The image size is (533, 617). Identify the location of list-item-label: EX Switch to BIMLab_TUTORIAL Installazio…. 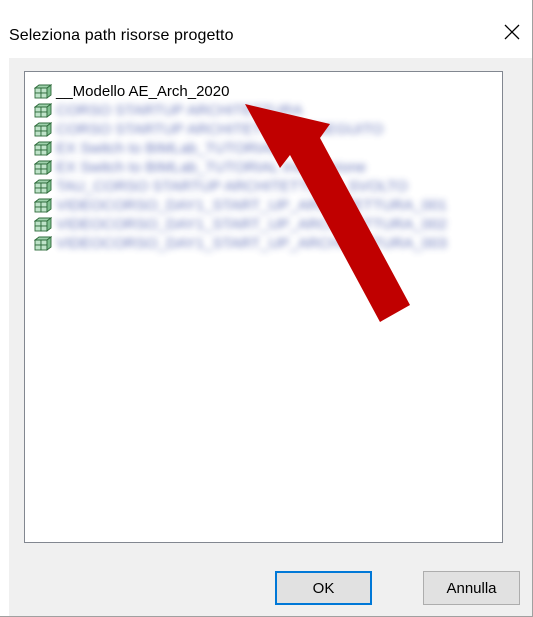
(211, 167).